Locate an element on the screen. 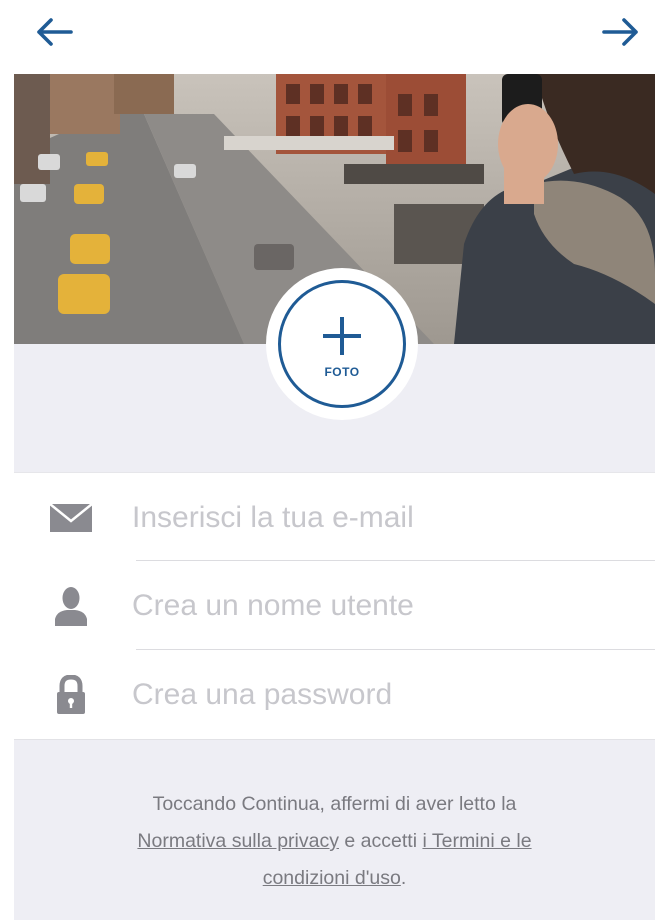 The image size is (655, 920). add-photo-button: FOTO is located at coordinates (342, 344).